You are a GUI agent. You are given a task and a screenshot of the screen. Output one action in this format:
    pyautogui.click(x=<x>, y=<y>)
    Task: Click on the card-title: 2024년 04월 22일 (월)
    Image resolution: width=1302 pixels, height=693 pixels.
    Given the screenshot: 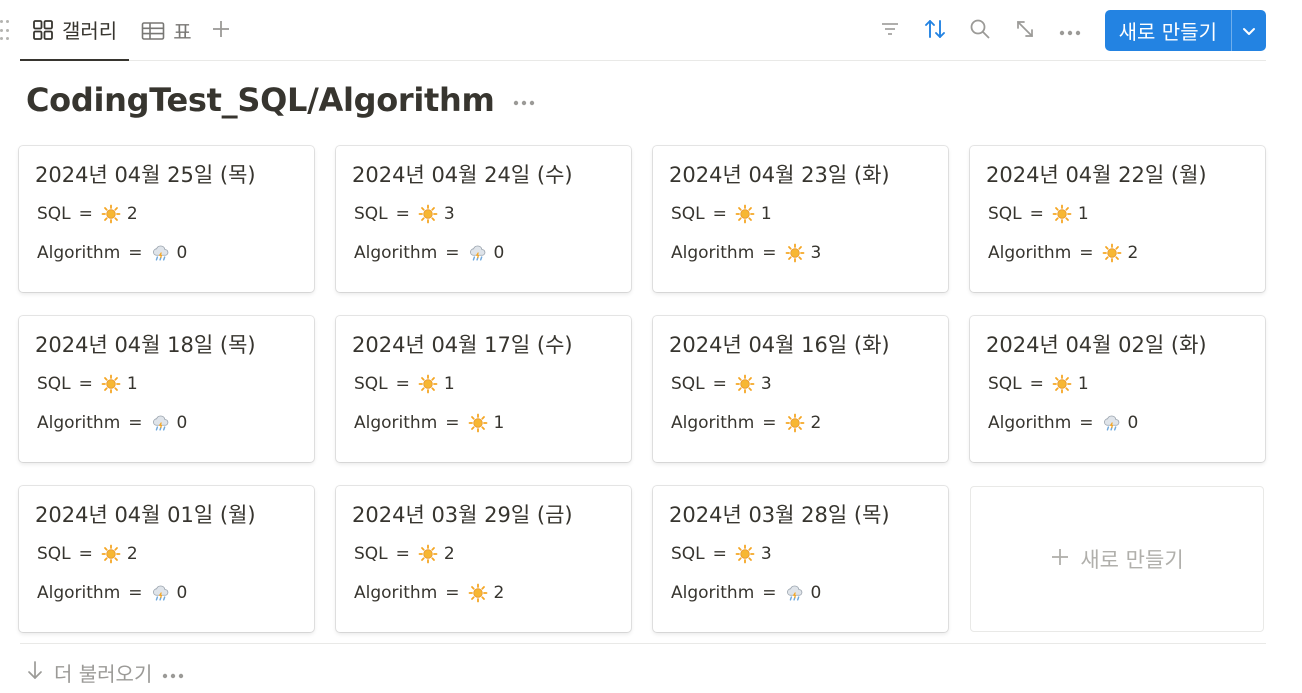 What is the action you would take?
    pyautogui.click(x=1096, y=175)
    